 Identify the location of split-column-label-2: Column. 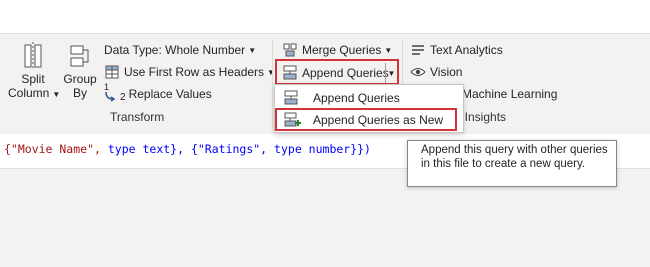
(29, 93).